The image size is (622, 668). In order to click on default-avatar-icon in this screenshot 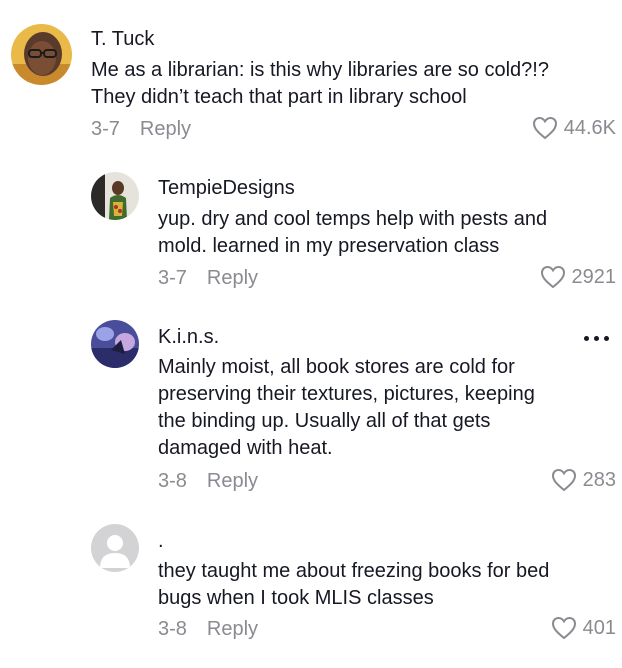, I will do `click(115, 548)`.